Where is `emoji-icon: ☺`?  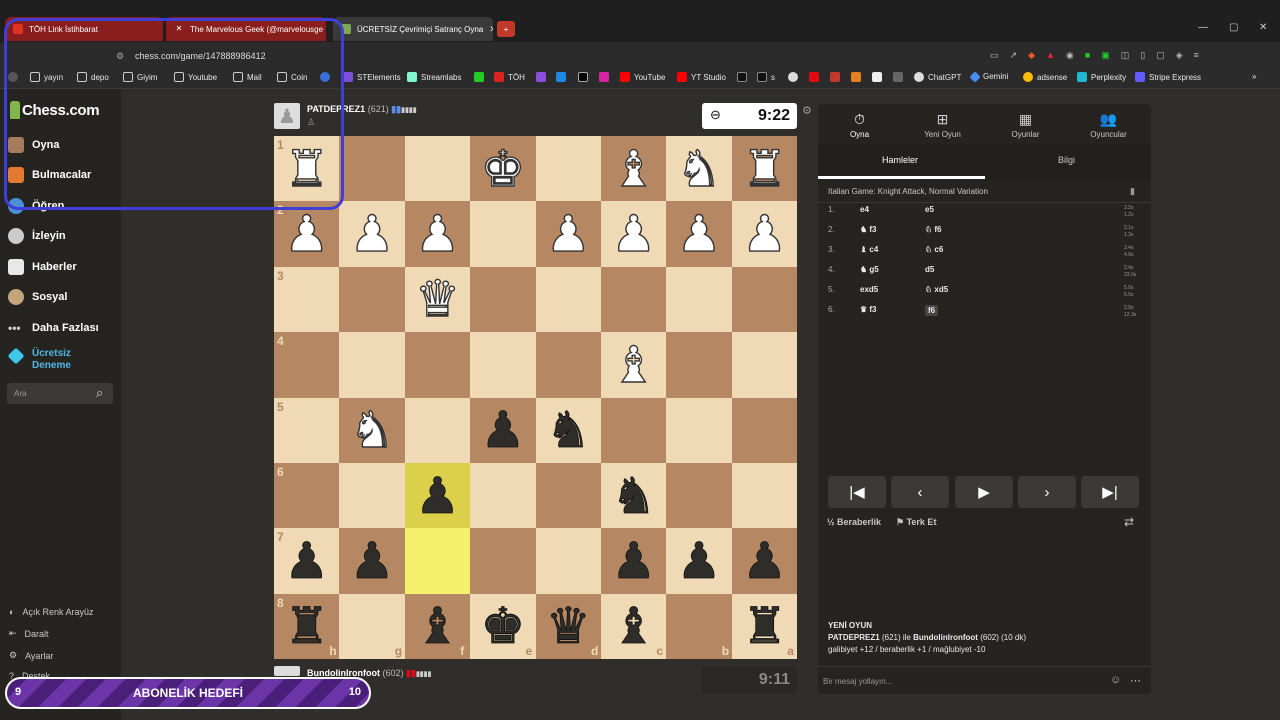 emoji-icon: ☺ is located at coordinates (1115, 680).